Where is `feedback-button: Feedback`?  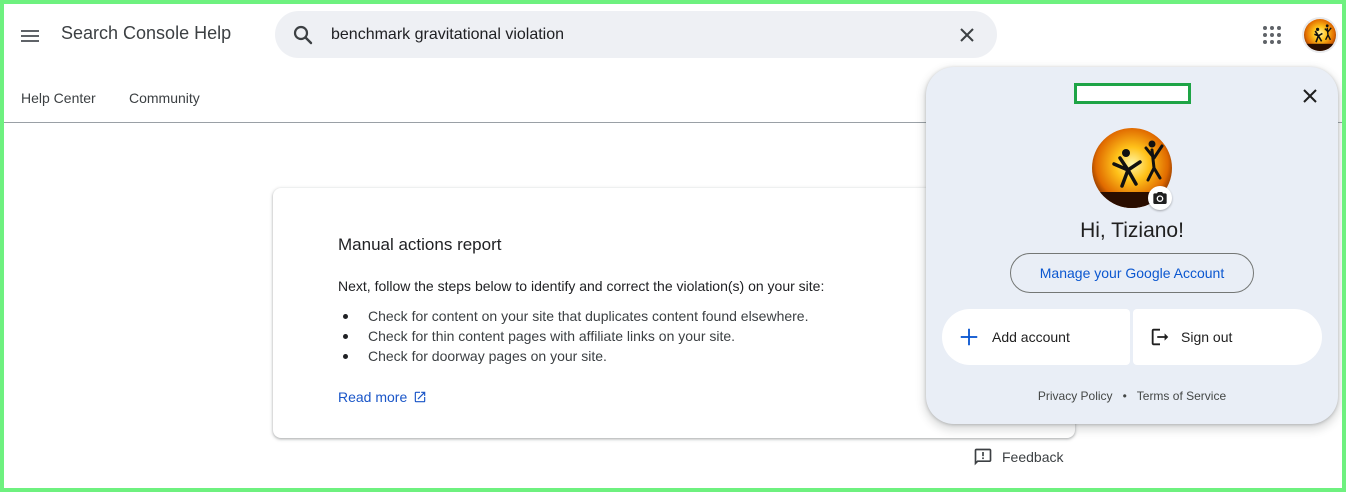
feedback-button: Feedback is located at coordinates (1018, 457).